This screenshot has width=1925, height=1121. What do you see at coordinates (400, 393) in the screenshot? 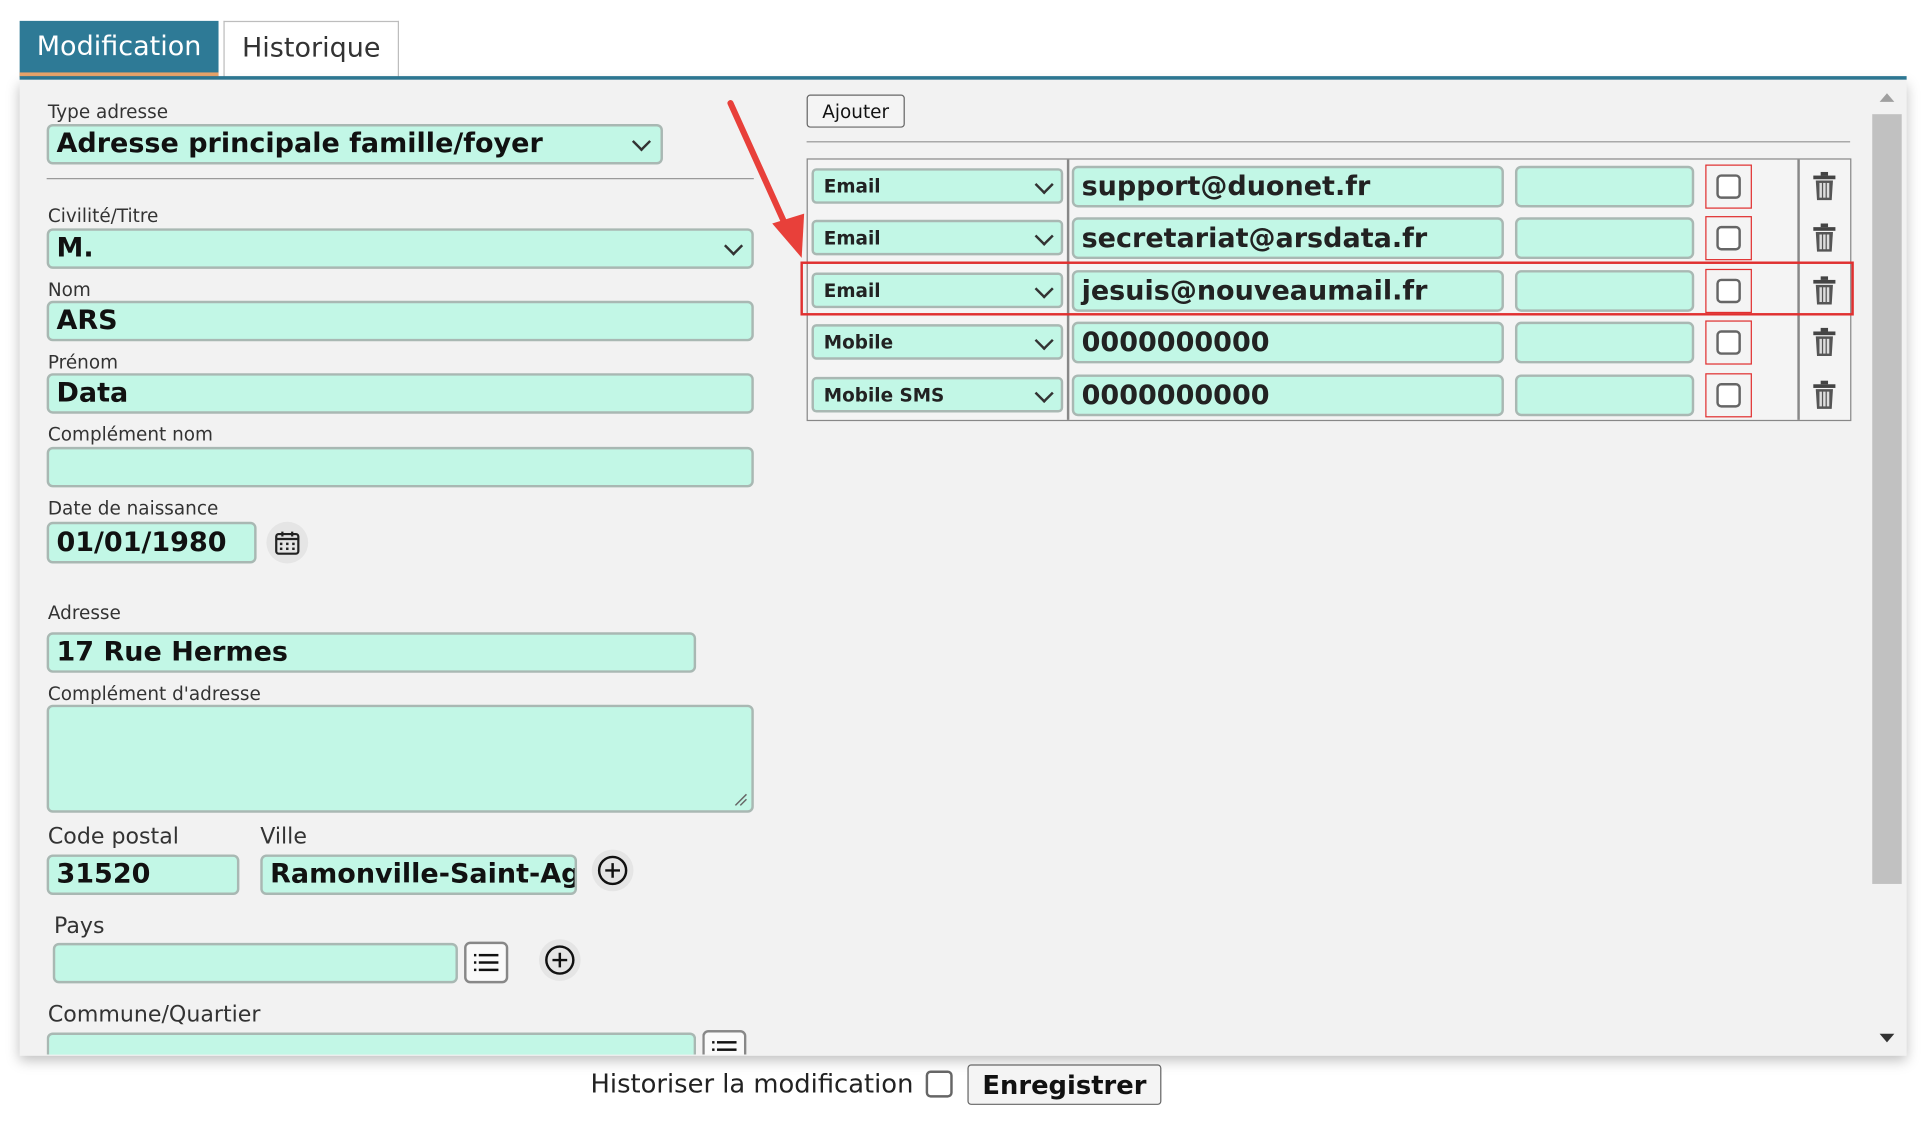
I see `prenom-input: Data` at bounding box center [400, 393].